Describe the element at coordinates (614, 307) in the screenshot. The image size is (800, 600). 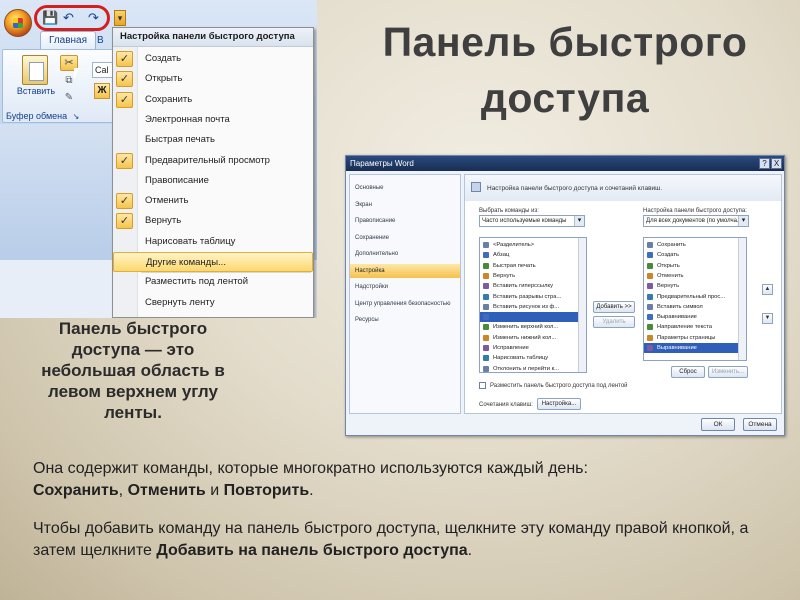
I see `add-button: Добавить >>` at that location.